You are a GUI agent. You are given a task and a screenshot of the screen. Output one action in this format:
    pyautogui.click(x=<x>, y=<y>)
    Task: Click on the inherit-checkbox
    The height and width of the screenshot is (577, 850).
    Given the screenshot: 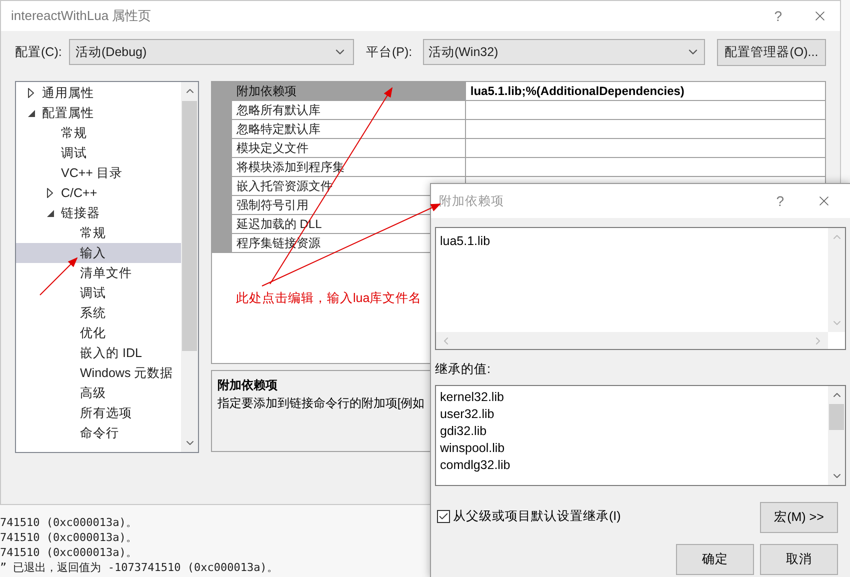 What is the action you would take?
    pyautogui.click(x=443, y=516)
    